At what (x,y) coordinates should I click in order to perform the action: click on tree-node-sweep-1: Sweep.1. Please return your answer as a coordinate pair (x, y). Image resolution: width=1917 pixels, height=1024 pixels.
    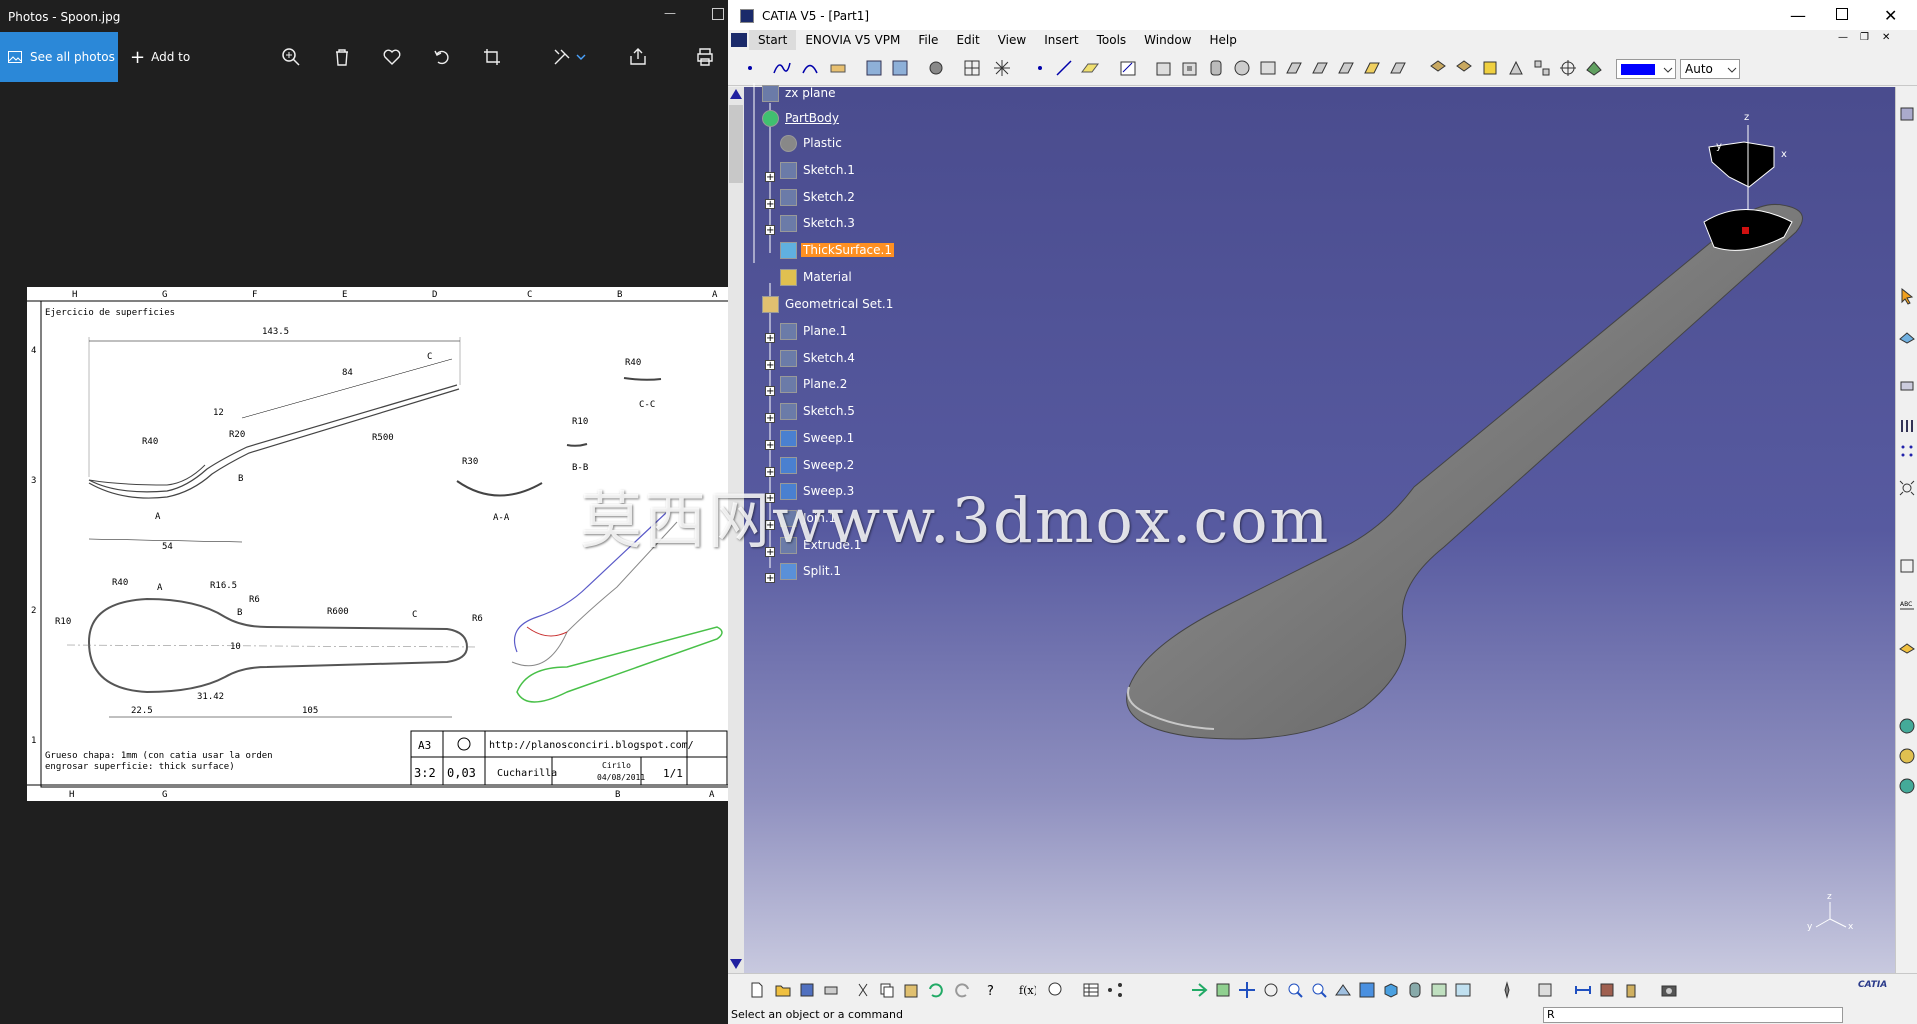
    Looking at the image, I should click on (818, 438).